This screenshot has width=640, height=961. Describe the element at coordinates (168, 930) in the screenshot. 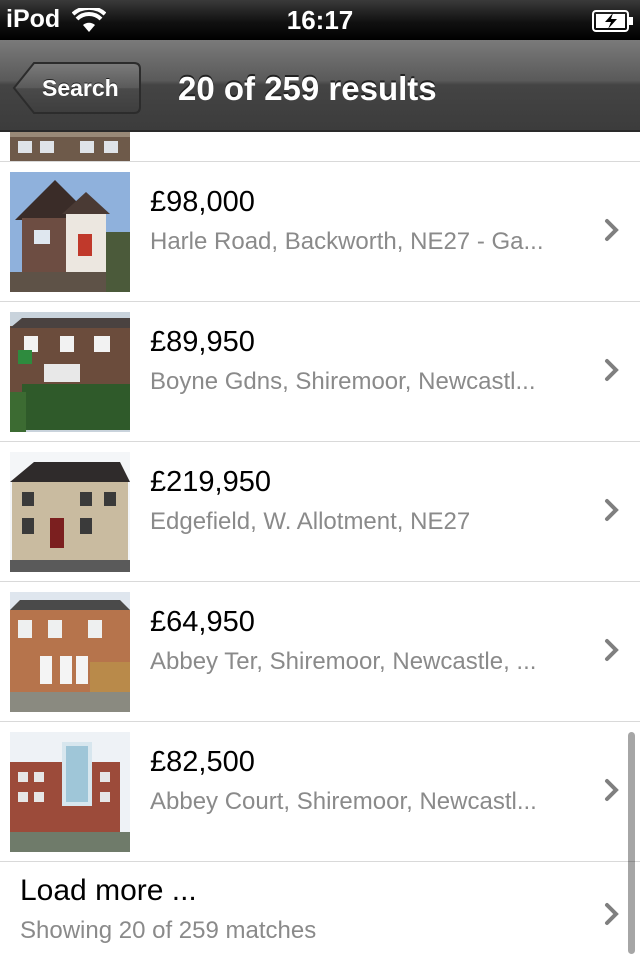

I see `load-more-subtitle: Showing 20 of 259 matches` at that location.